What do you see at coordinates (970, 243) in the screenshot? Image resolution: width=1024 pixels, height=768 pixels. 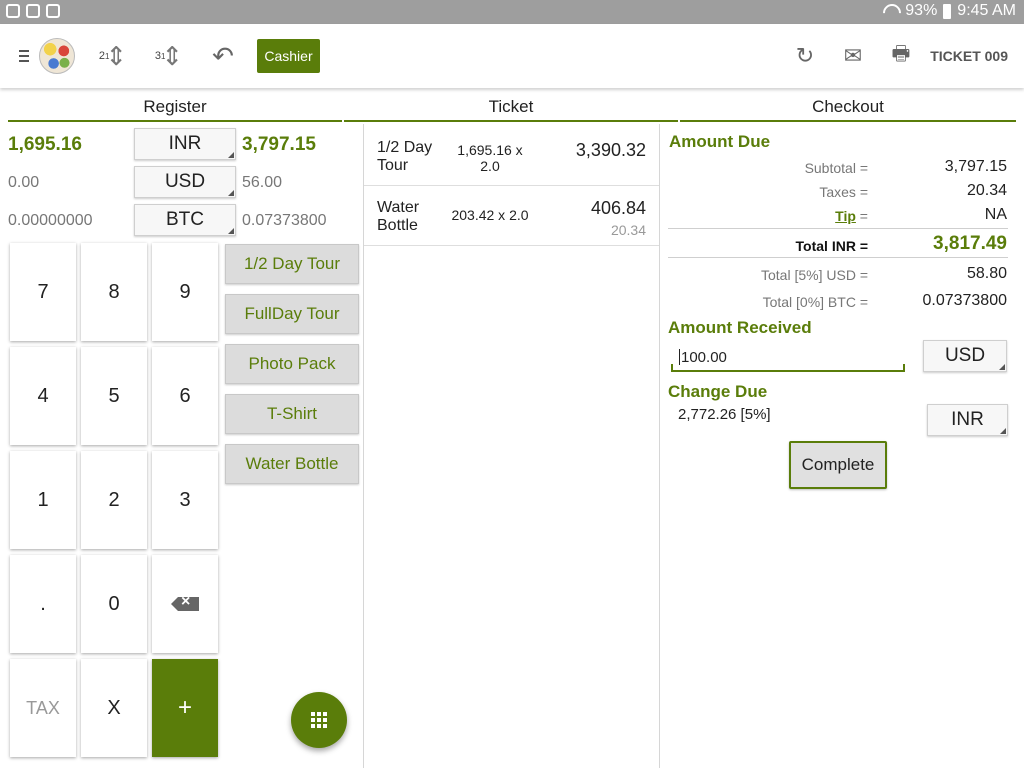 I see `total-inr-value: 3,817.49` at bounding box center [970, 243].